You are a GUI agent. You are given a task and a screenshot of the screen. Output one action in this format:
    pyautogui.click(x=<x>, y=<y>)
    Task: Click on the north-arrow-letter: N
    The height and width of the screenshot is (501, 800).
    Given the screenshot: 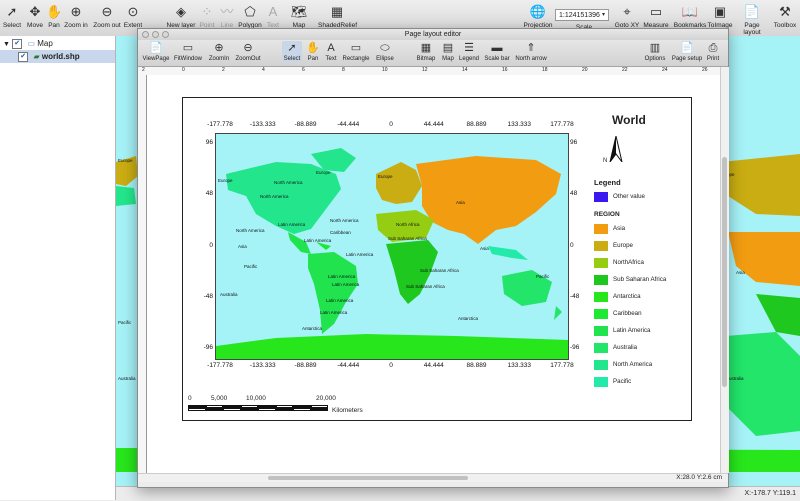 What is the action you would take?
    pyautogui.click(x=605, y=161)
    